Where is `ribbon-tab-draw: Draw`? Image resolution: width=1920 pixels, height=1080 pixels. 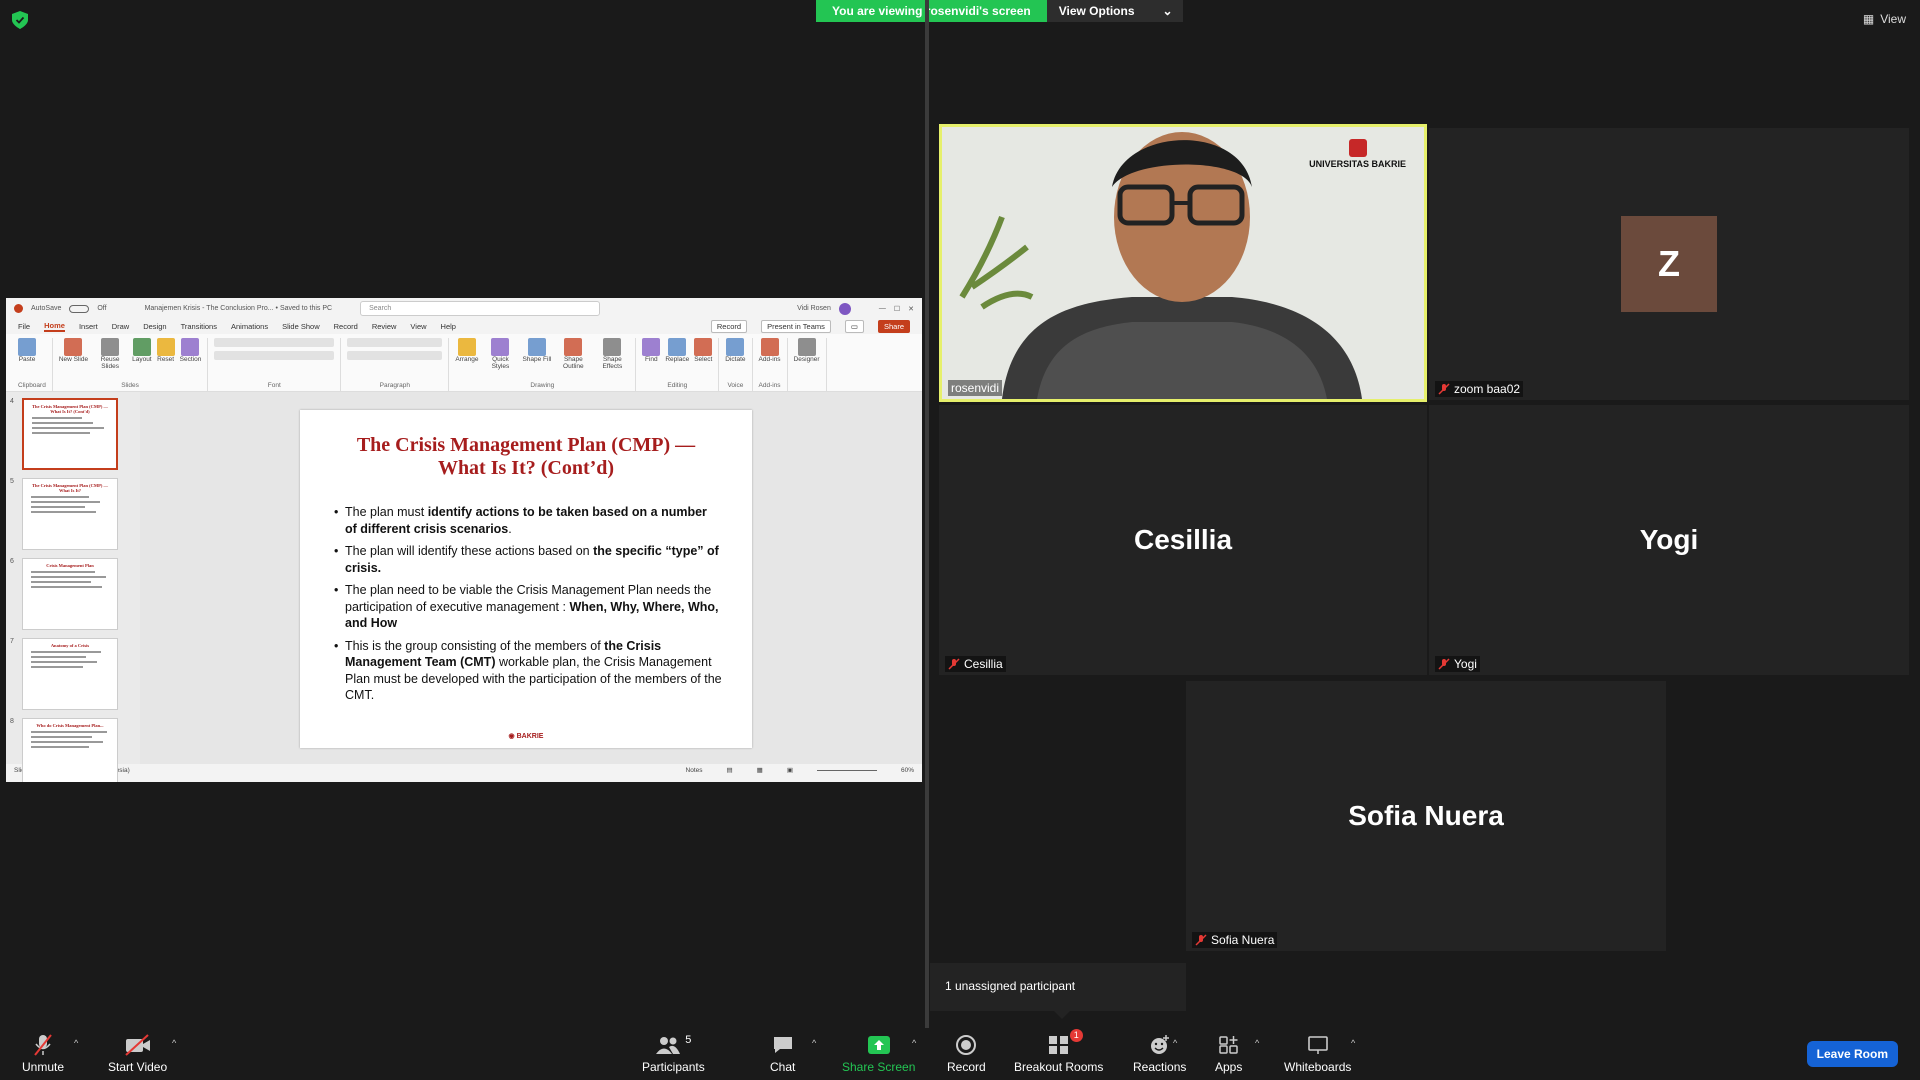
ribbon-tab-draw: Draw is located at coordinates (121, 326).